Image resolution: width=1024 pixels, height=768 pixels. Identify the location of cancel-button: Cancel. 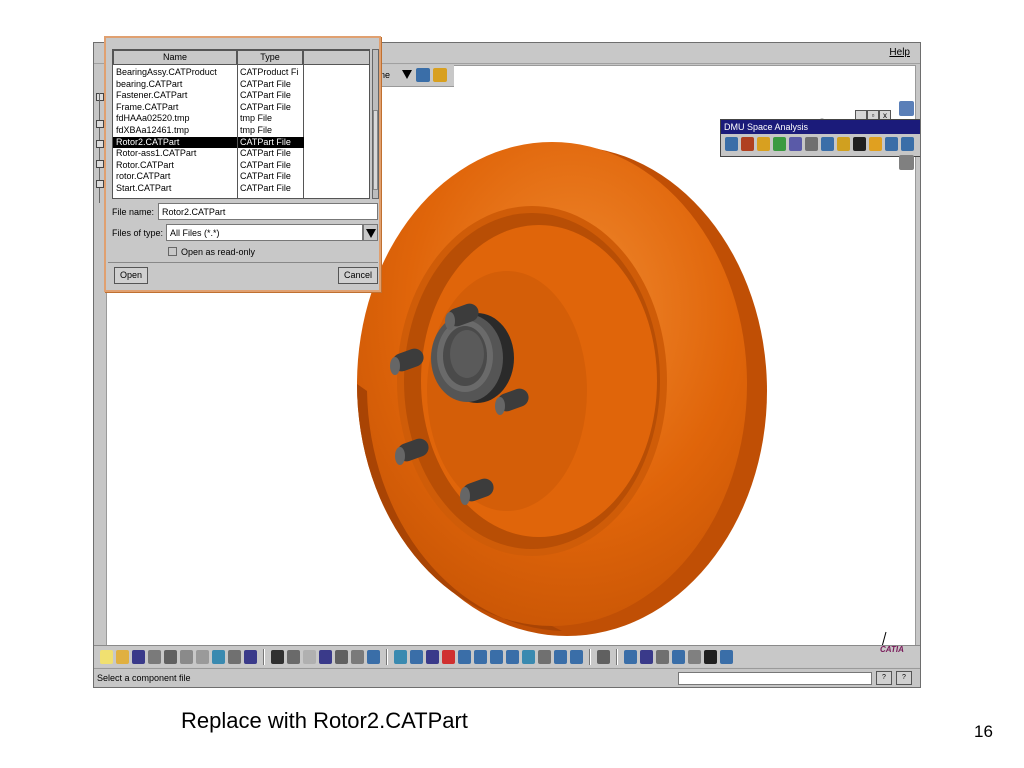
(358, 275).